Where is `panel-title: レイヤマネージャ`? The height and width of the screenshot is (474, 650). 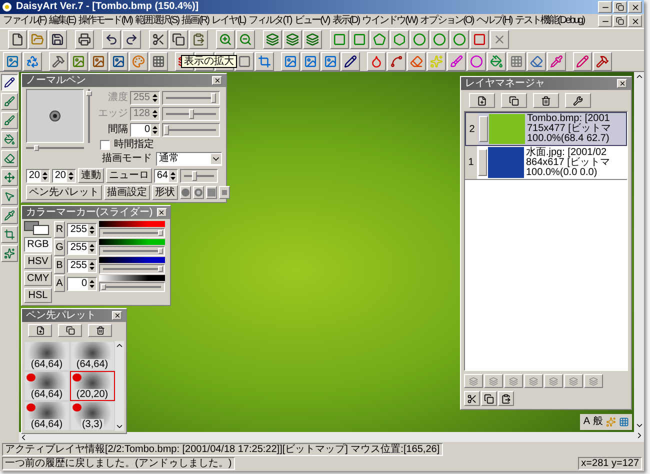 panel-title: レイヤマネージャ is located at coordinates (505, 84).